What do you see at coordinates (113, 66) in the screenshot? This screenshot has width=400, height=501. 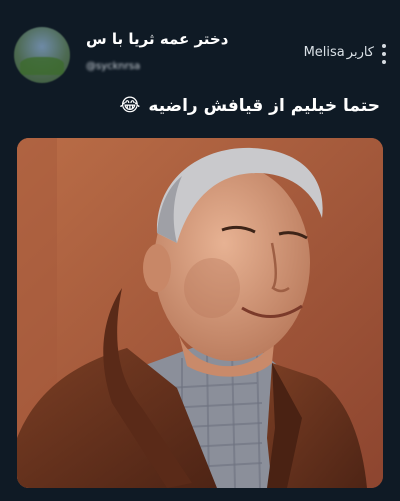 I see `user-handle: @sycknrsa` at bounding box center [113, 66].